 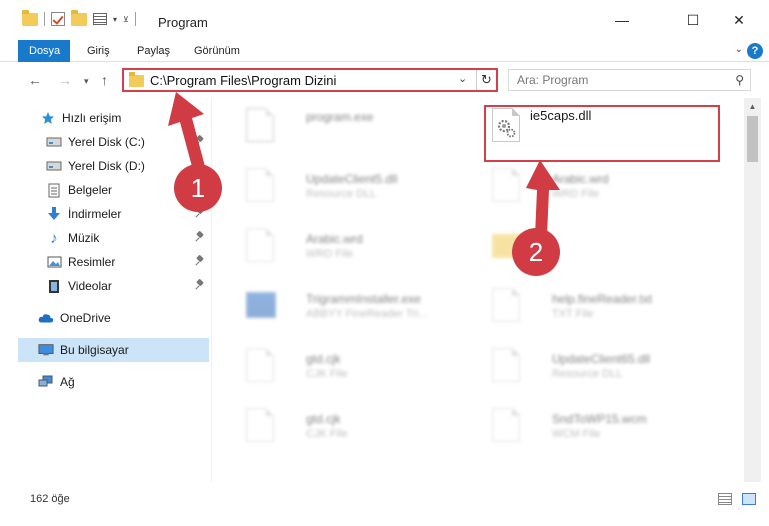 What do you see at coordinates (104, 80) in the screenshot?
I see `up-arrow-icon: ↑` at bounding box center [104, 80].